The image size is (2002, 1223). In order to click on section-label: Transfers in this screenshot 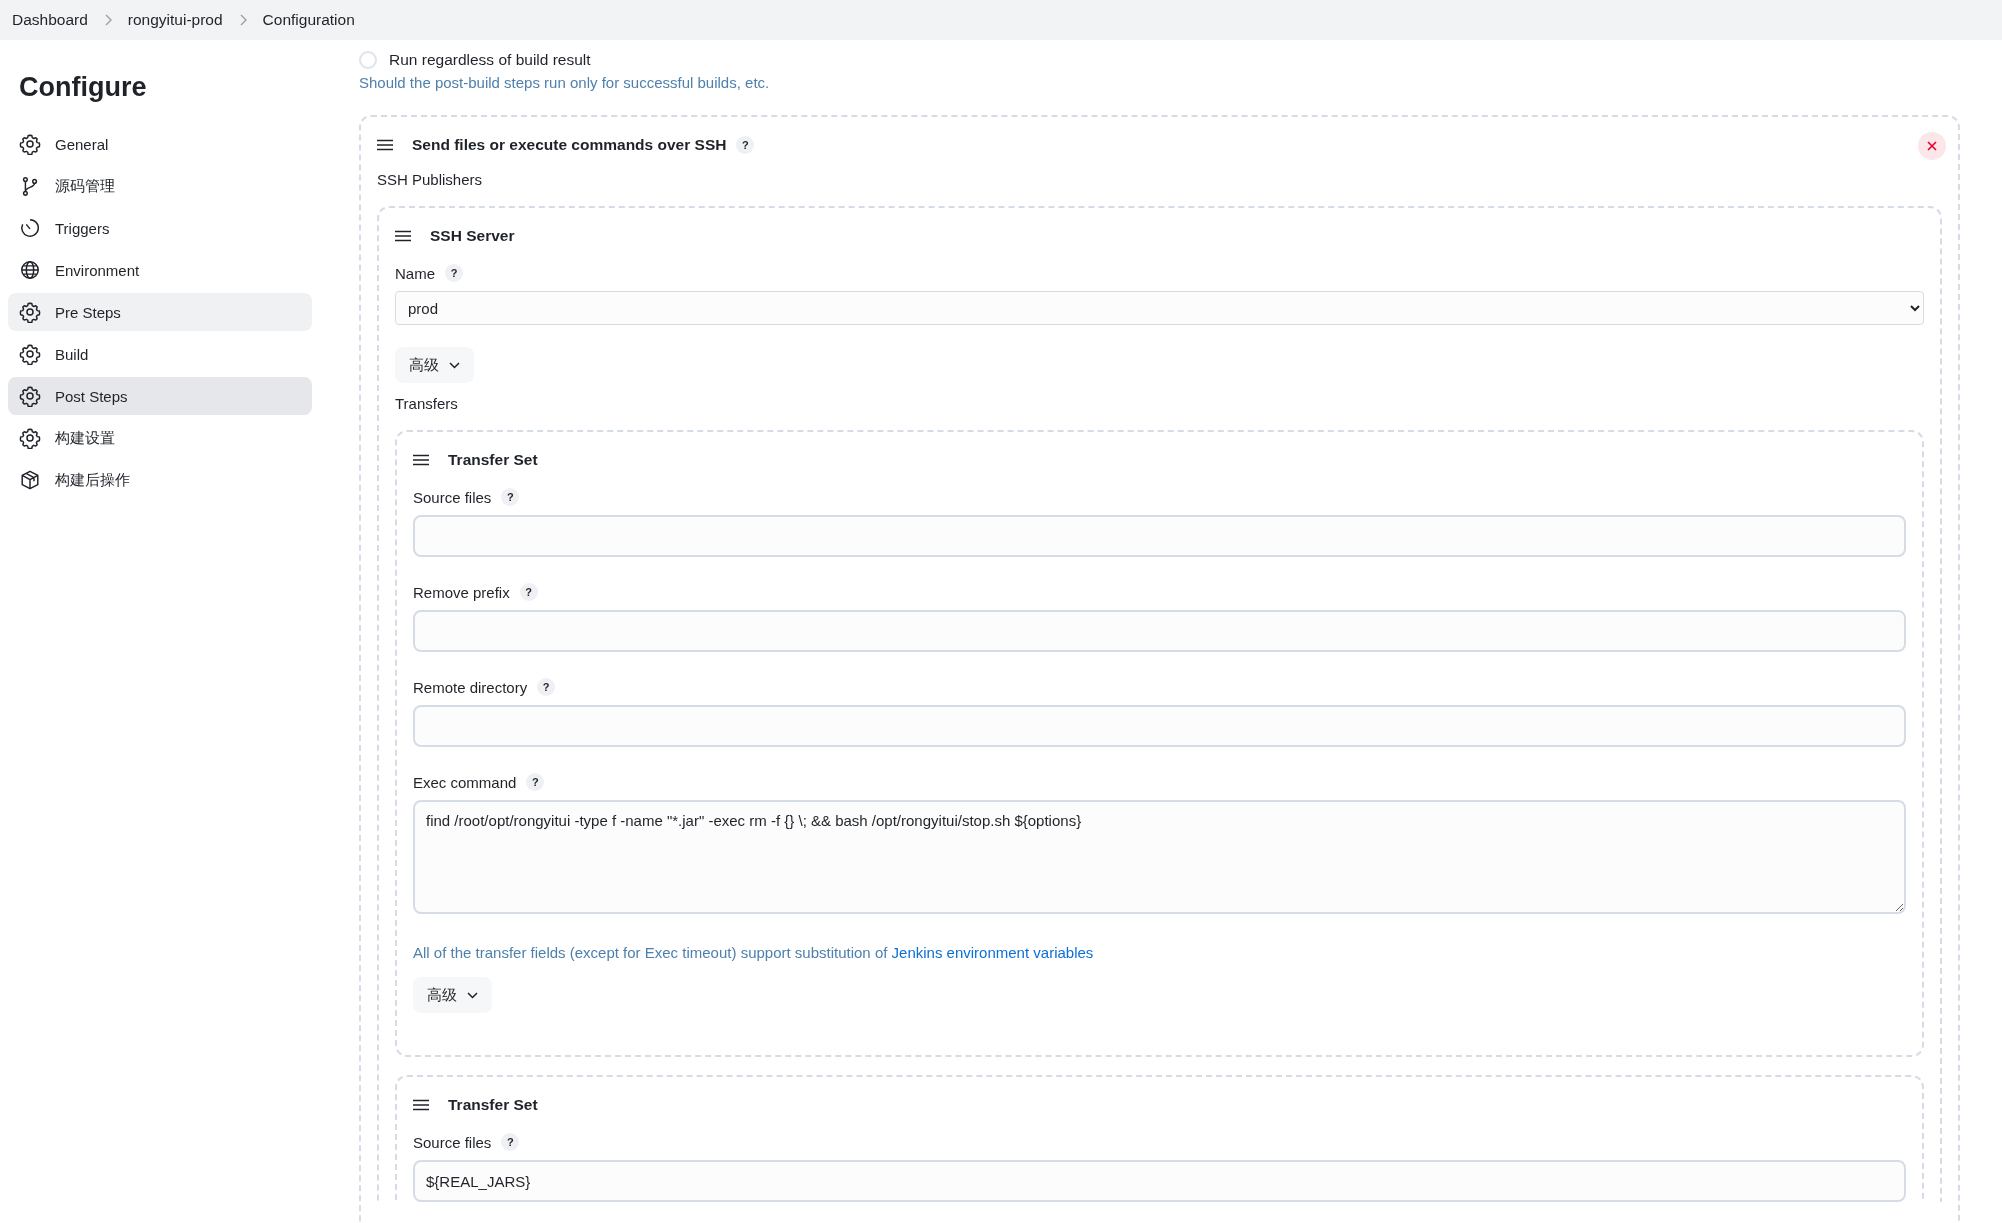, I will do `click(427, 403)`.